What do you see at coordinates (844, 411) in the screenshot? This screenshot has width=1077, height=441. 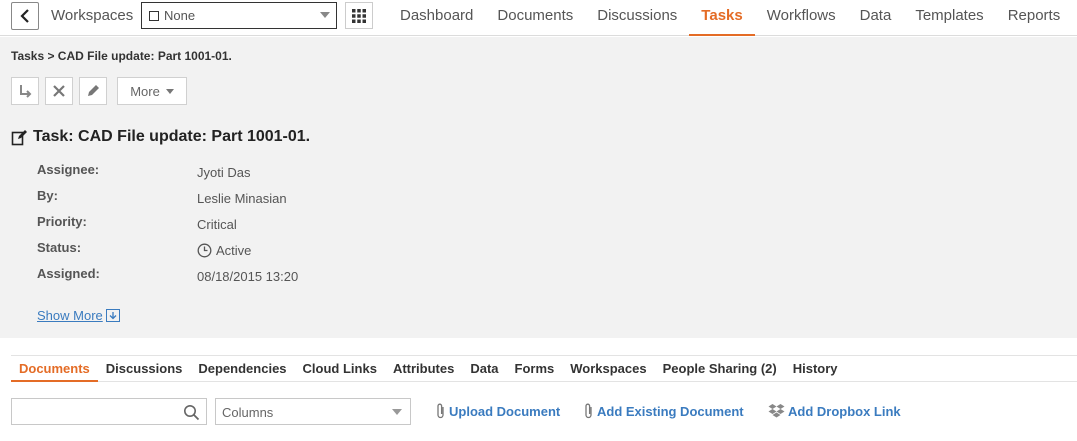 I see `add-dropbox-link-label: Add Dropbox Link` at bounding box center [844, 411].